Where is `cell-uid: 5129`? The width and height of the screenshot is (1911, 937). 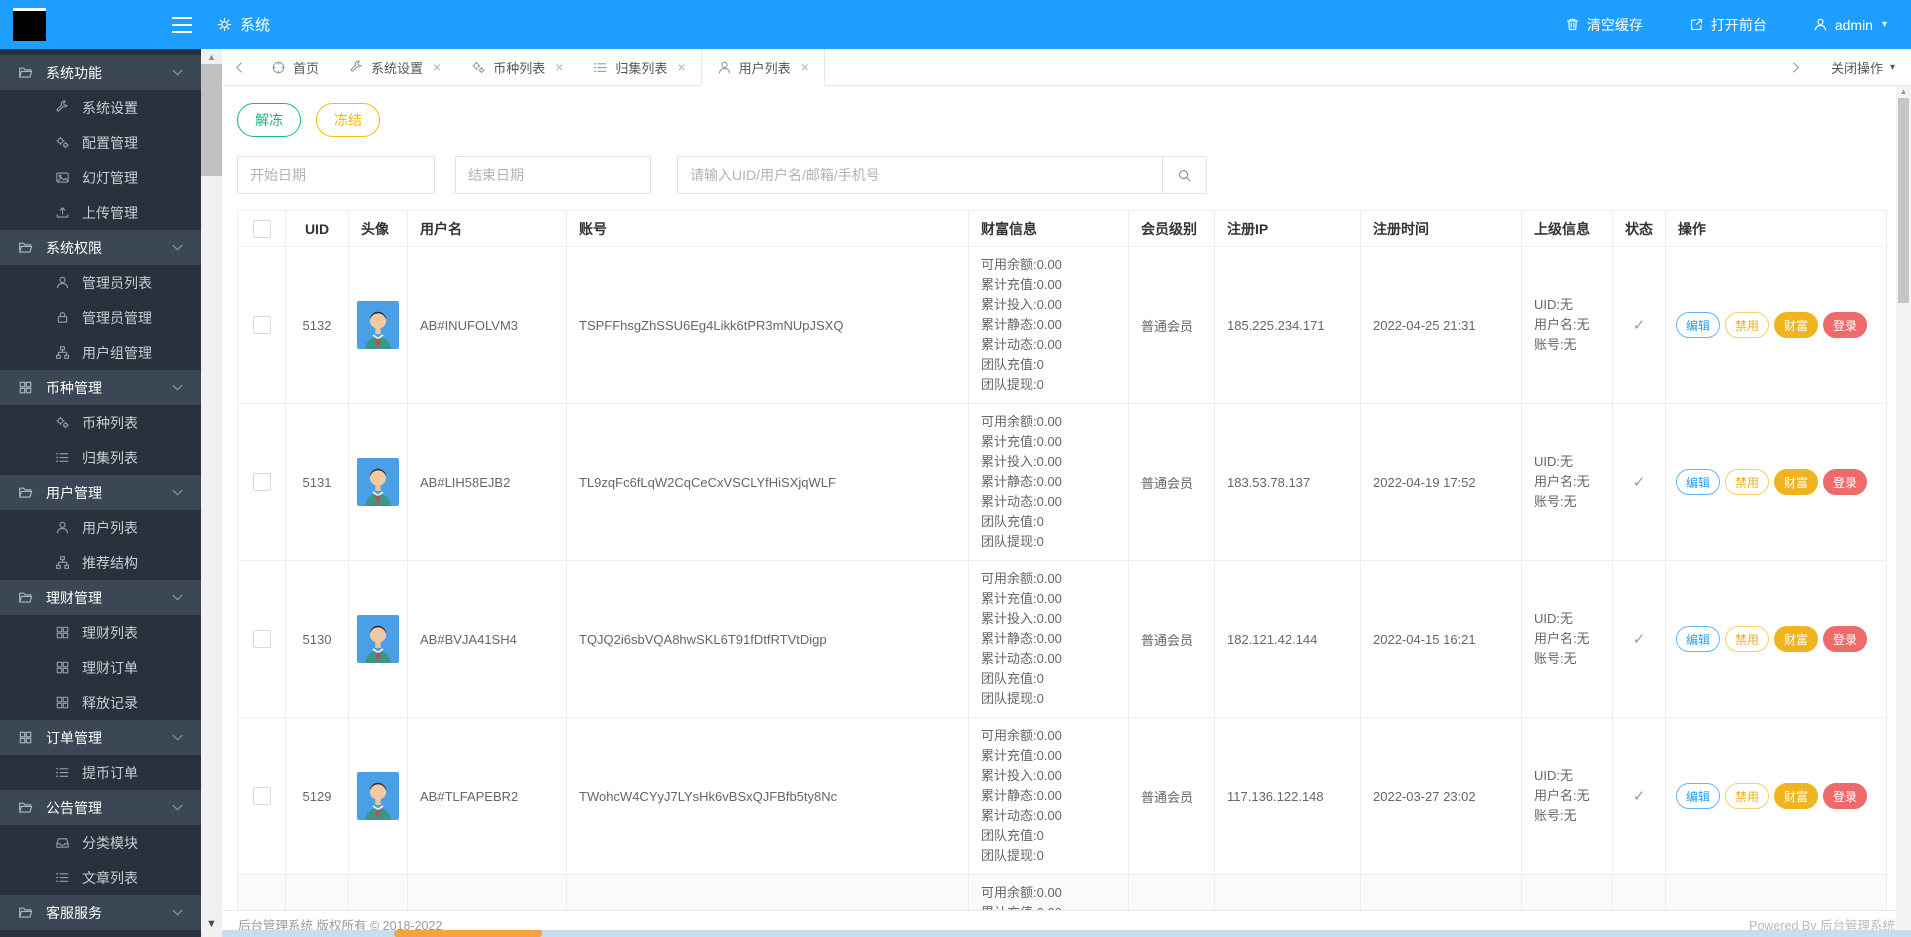
cell-uid: 5129 is located at coordinates (317, 796).